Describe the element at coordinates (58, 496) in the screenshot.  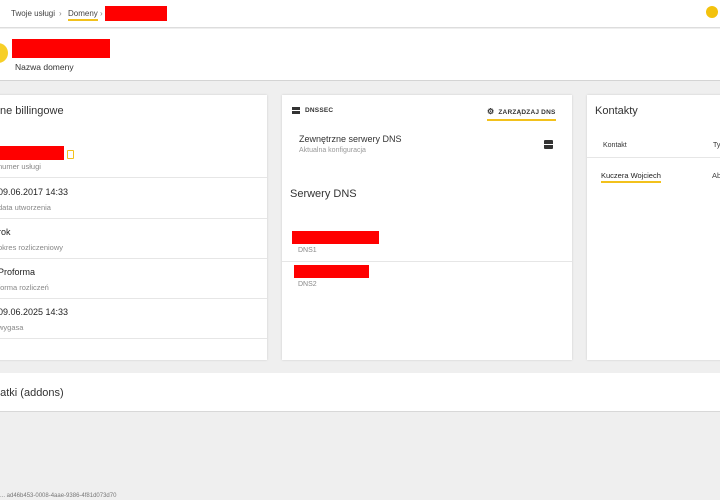
I see `footer-text: ... ad46b453-0008-4aae-9386-4f81d073d70` at that location.